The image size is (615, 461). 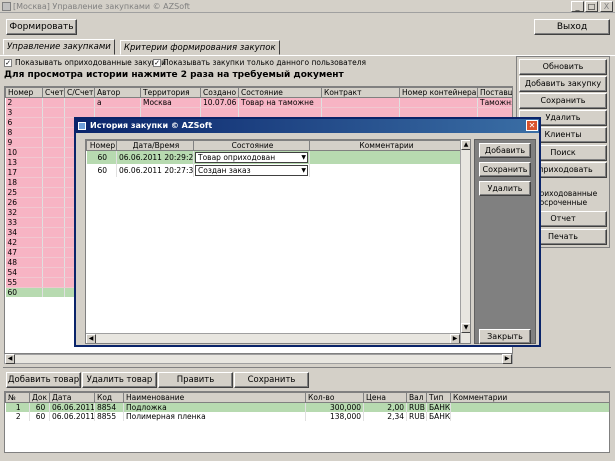 What do you see at coordinates (577, 6) in the screenshot?
I see `minimize-button: _` at bounding box center [577, 6].